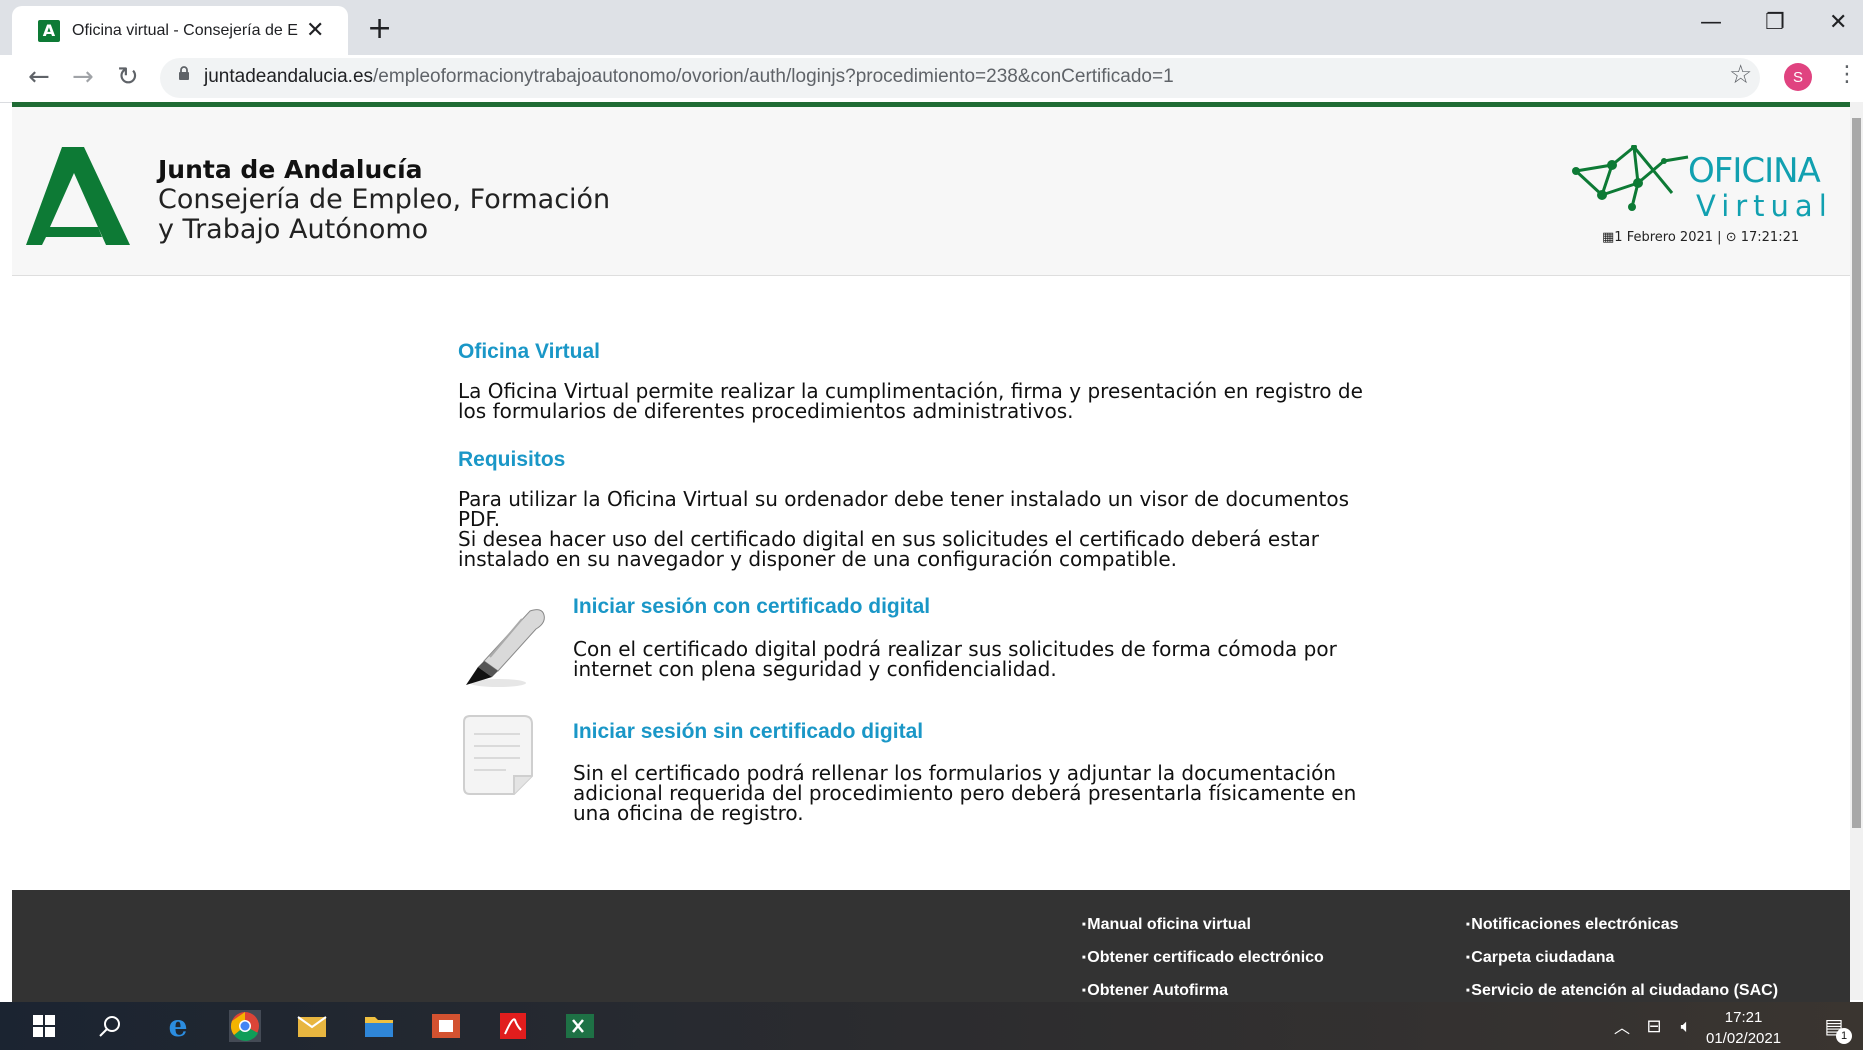  I want to click on url-host: juntadeandalucia.es, so click(289, 76).